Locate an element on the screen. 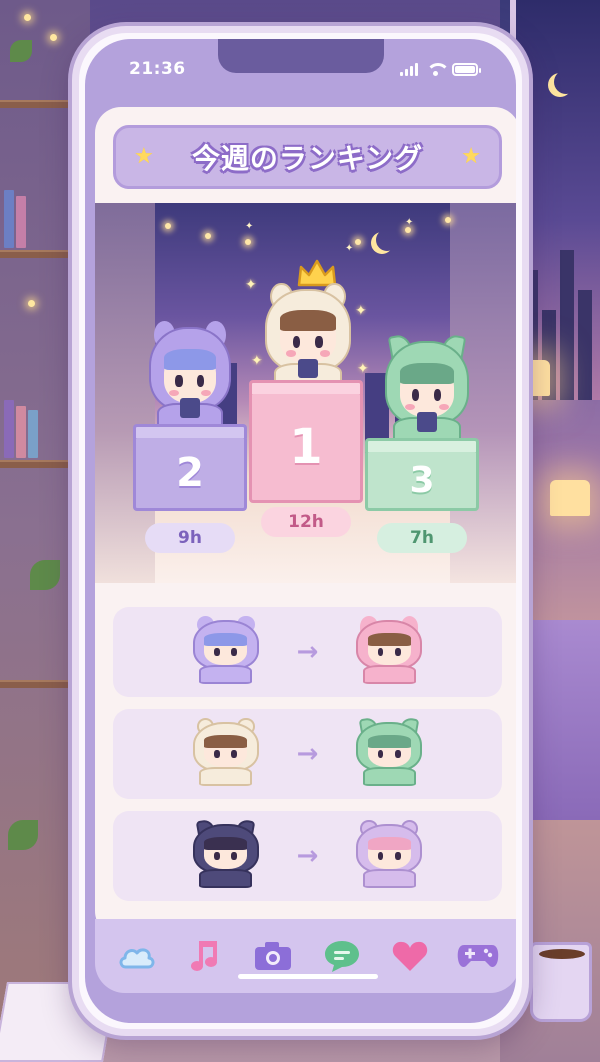 Image resolution: width=600 pixels, height=1062 pixels. nav-cloud-button is located at coordinates (137, 956).